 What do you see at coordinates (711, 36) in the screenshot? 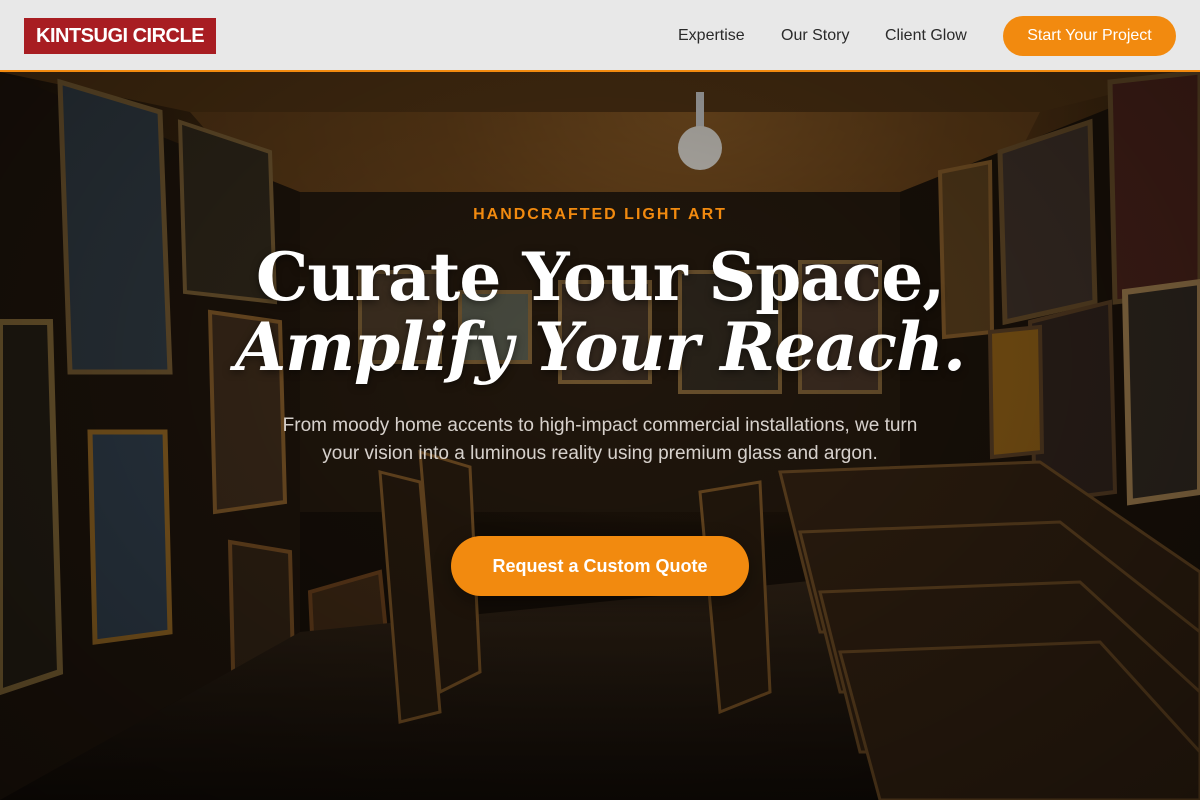
I see `nav-link-expertise: Expertise` at bounding box center [711, 36].